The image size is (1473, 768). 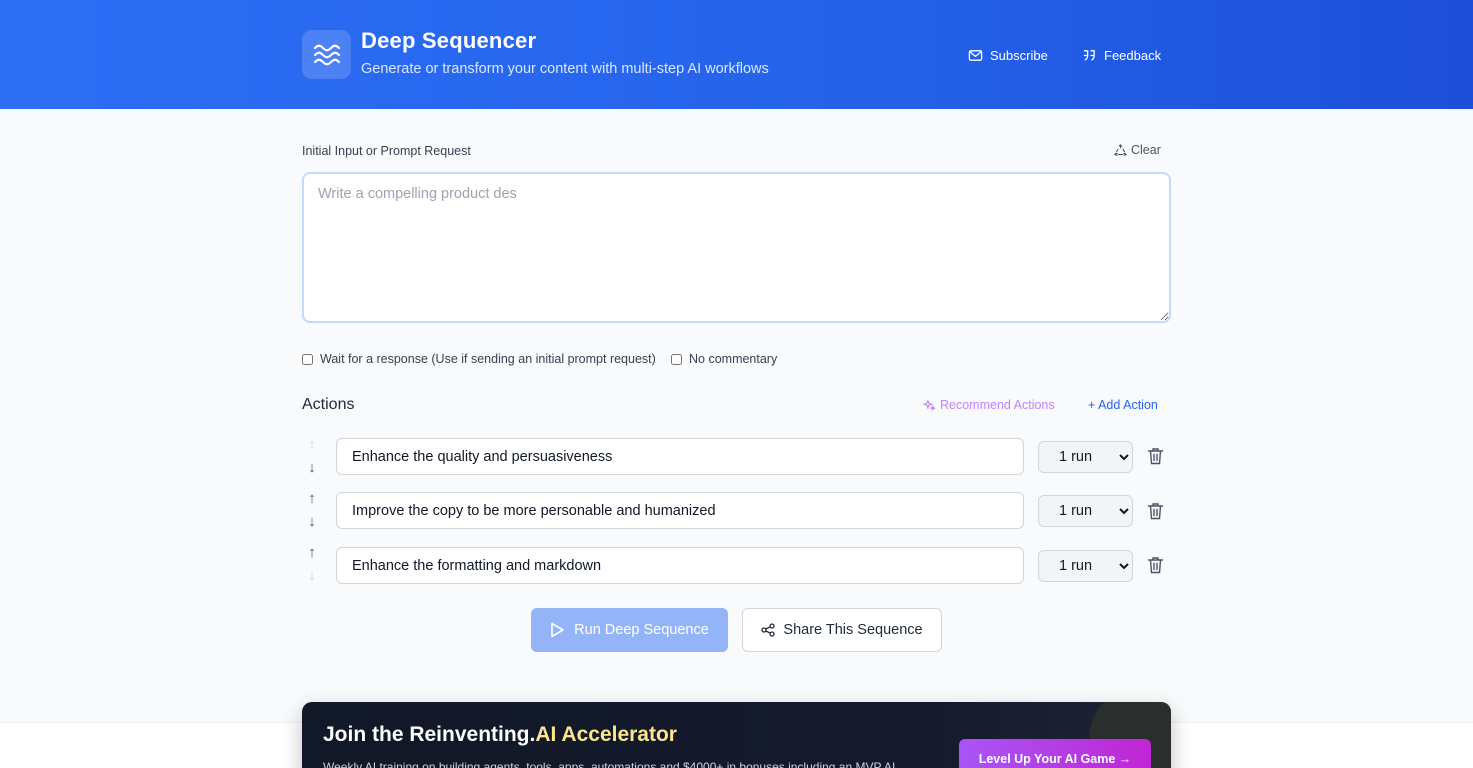 I want to click on promo-title-accent: AI Accelerator, so click(x=606, y=734).